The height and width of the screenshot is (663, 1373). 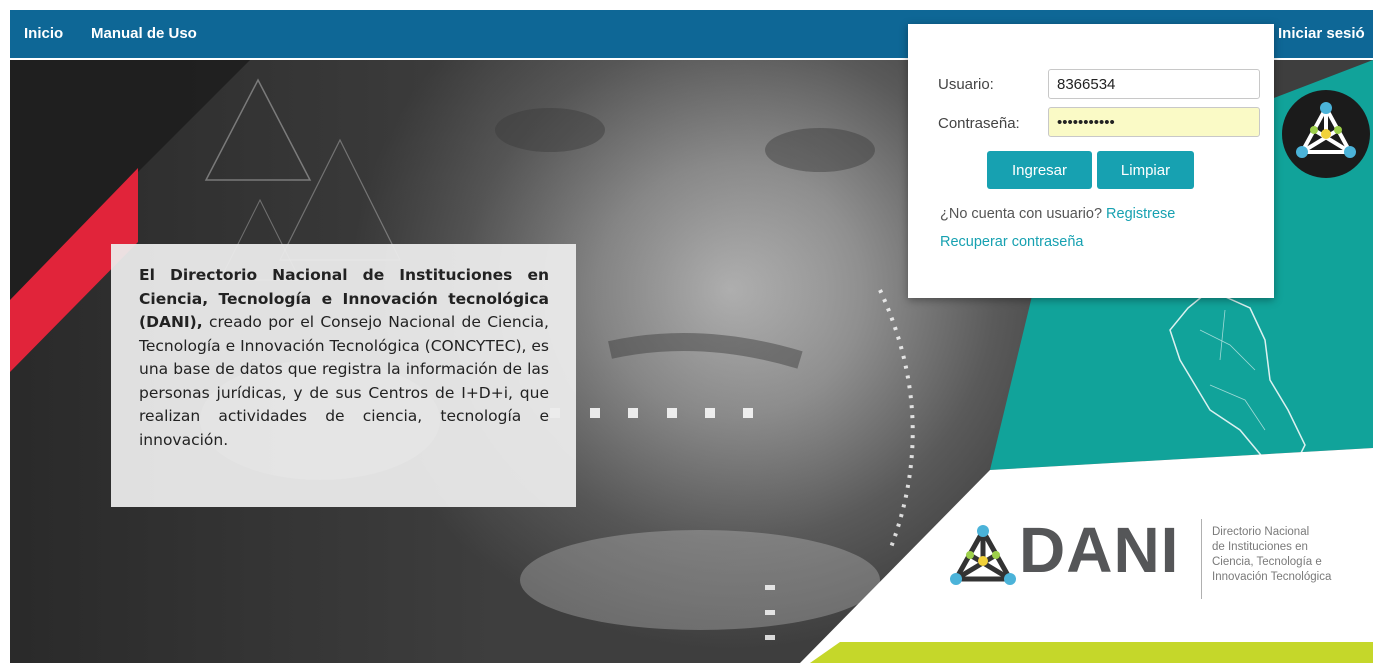 I want to click on logo-tagline-line: Directorio Nacional, so click(x=1261, y=532).